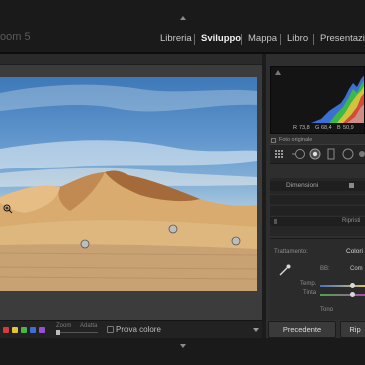 The image size is (365, 365). What do you see at coordinates (42, 330) in the screenshot?
I see `color-label-purple` at bounding box center [42, 330].